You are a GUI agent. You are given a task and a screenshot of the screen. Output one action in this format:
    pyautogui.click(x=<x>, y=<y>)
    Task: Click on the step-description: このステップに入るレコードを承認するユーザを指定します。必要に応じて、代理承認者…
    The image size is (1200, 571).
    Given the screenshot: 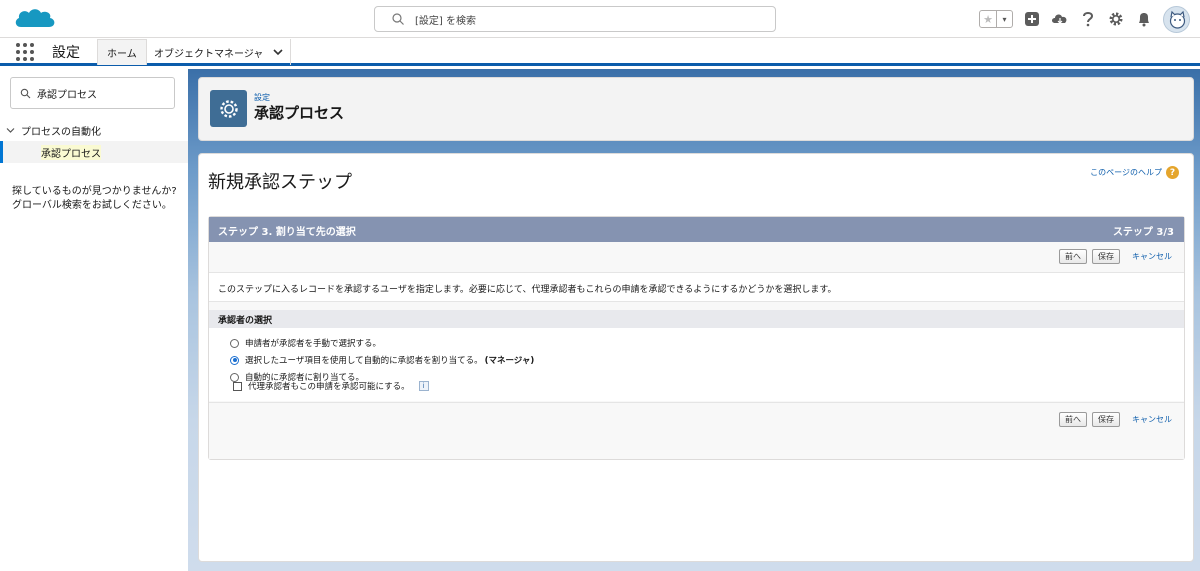 What is the action you would take?
    pyautogui.click(x=696, y=287)
    